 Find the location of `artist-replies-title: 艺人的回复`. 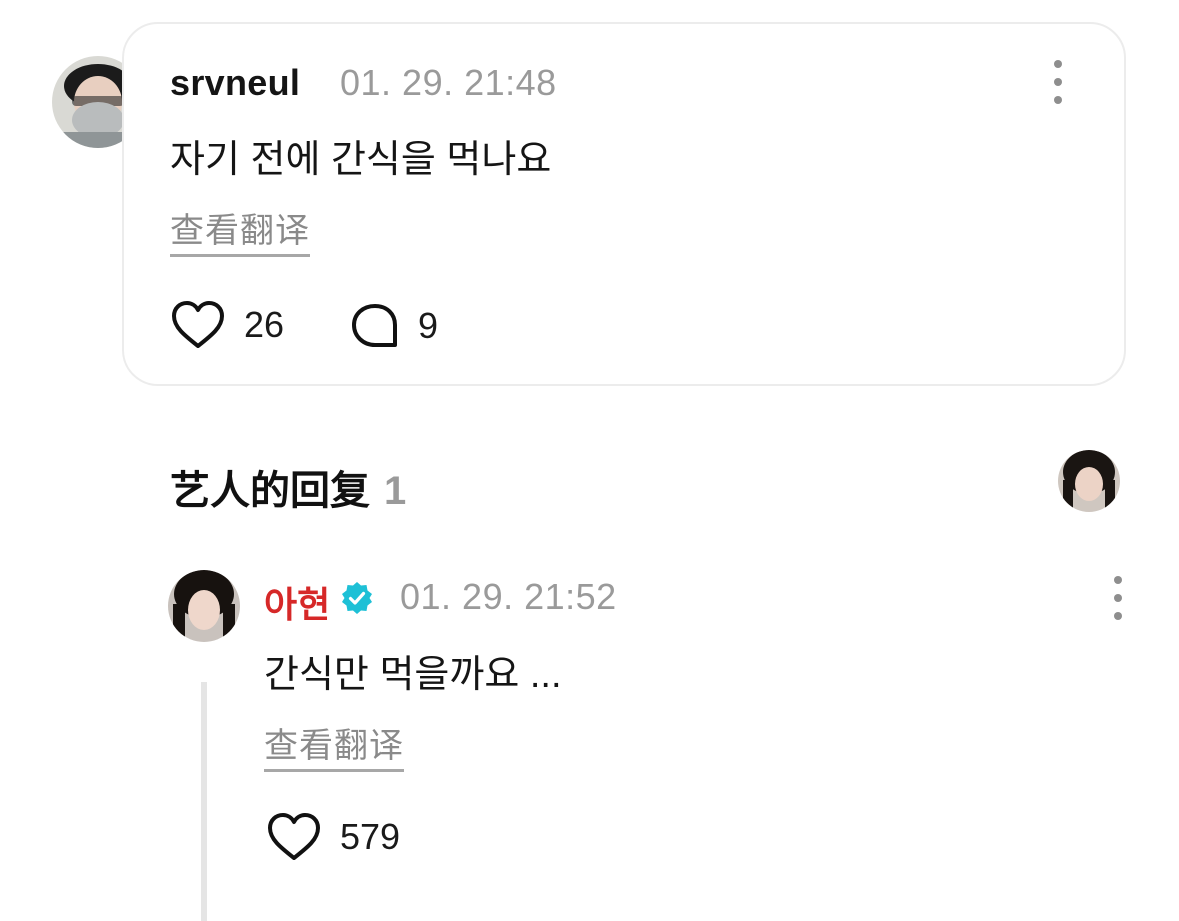

artist-replies-title: 艺人的回复 is located at coordinates (270, 491).